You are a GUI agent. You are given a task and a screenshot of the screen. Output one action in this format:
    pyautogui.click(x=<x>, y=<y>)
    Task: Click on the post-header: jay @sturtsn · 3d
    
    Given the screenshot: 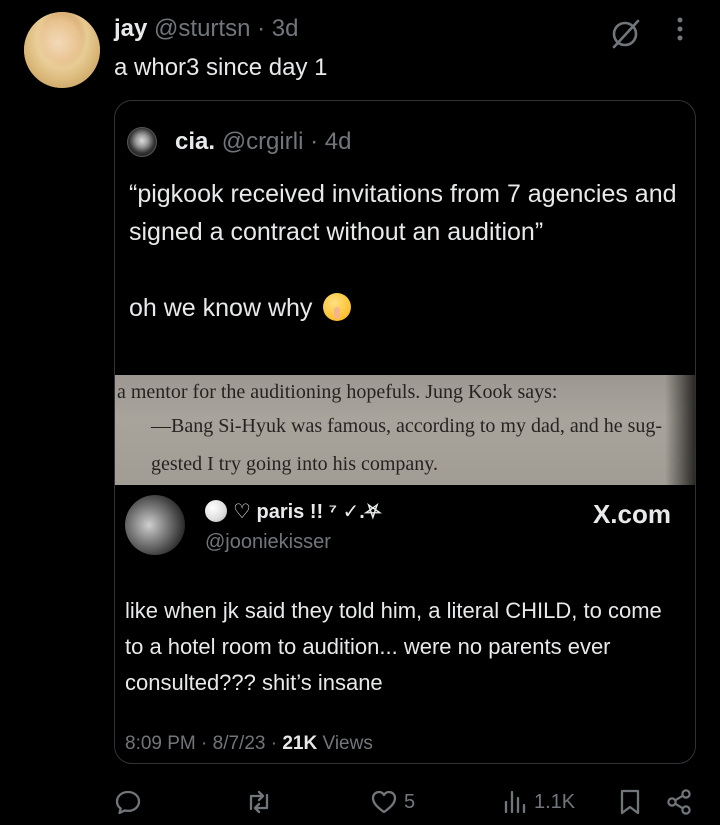 What is the action you would take?
    pyautogui.click(x=206, y=29)
    